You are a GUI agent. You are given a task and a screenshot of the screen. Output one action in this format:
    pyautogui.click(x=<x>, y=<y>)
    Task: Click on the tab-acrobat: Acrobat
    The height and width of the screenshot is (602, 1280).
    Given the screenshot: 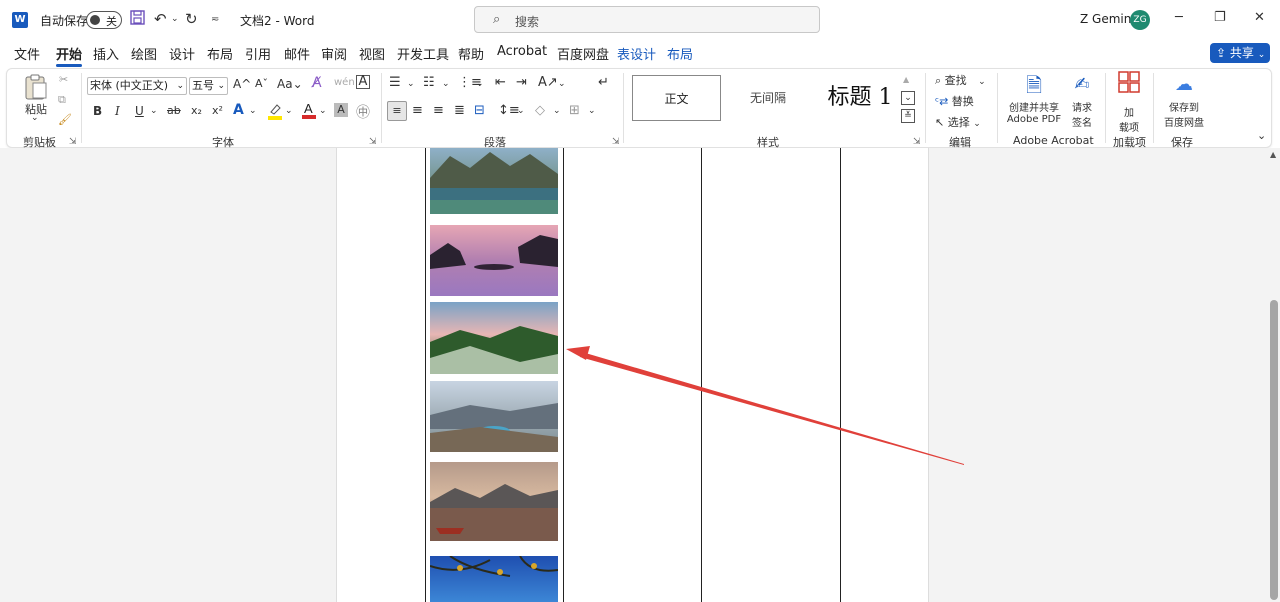 What is the action you would take?
    pyautogui.click(x=522, y=51)
    